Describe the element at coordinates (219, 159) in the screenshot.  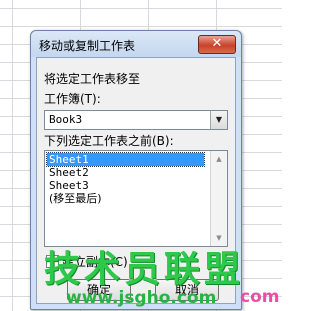
I see `scroll-up-icon: ▲` at that location.